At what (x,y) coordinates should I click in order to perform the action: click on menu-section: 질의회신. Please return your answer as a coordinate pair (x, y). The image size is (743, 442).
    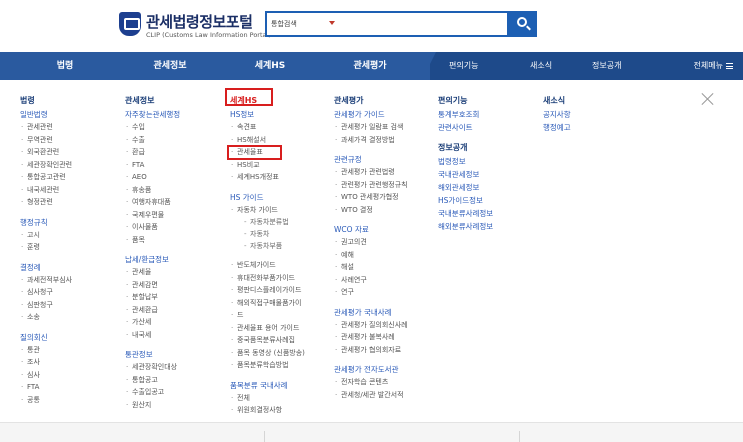
    Looking at the image, I should click on (46, 337).